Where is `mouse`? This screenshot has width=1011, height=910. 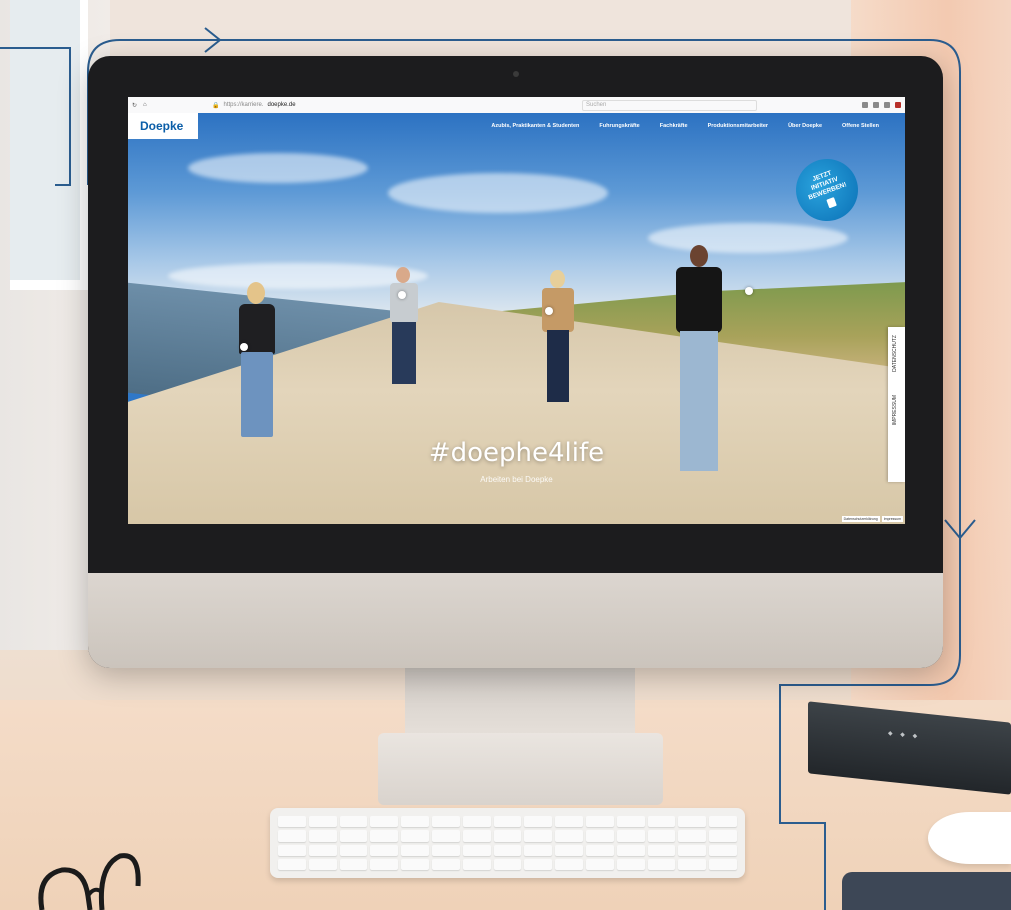 mouse is located at coordinates (969, 838).